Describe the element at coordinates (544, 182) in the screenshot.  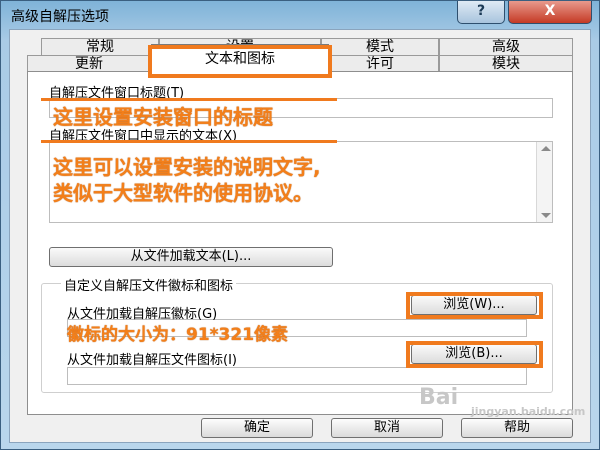
I see `text-scrollbar` at that location.